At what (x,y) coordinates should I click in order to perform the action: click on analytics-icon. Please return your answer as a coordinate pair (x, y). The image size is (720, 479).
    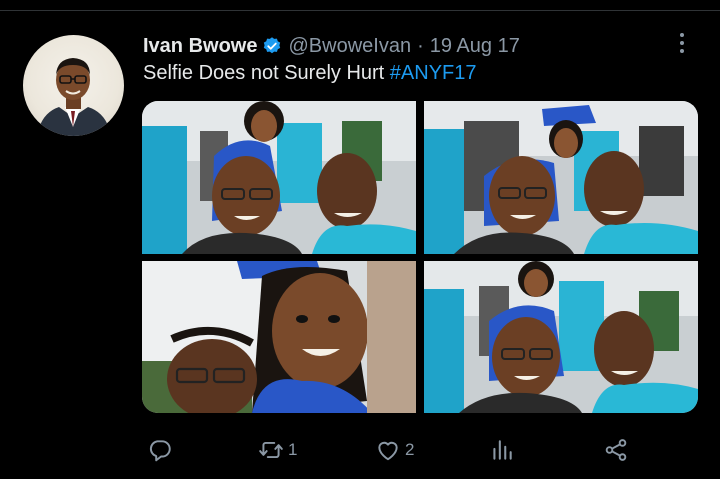
    Looking at the image, I should click on (502, 450).